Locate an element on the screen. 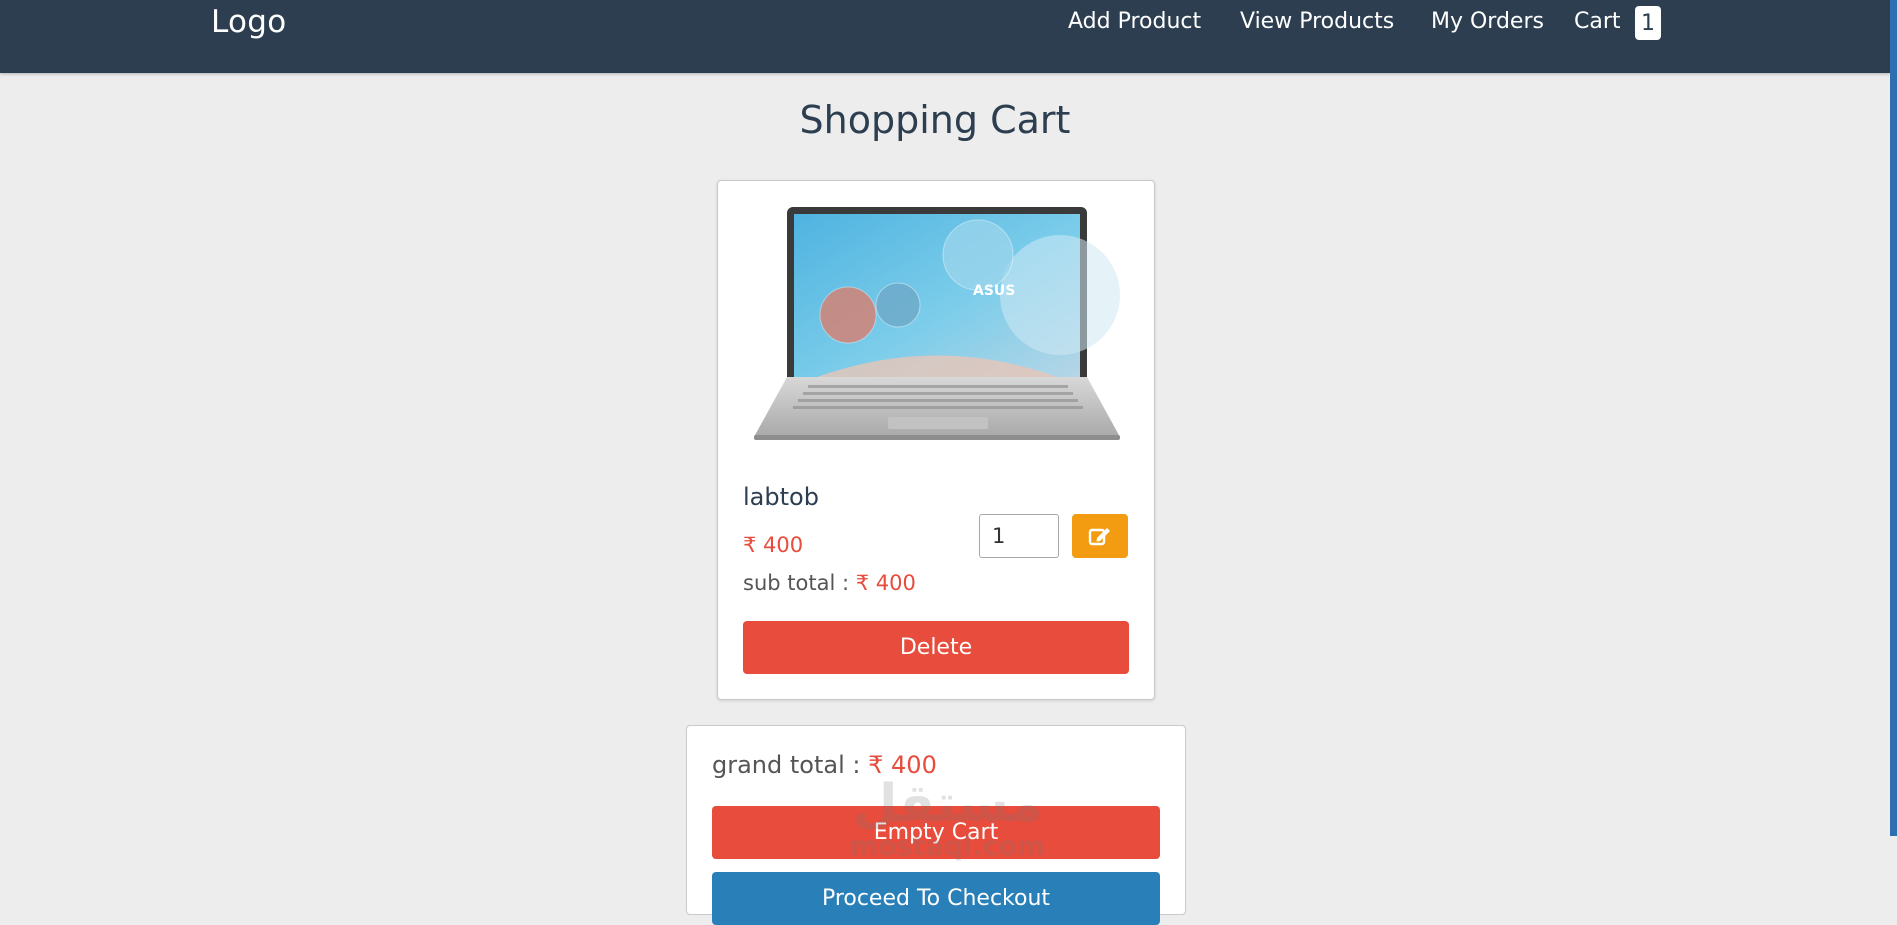 This screenshot has height=925, width=1897. scrollbar is located at coordinates (1893, 418).